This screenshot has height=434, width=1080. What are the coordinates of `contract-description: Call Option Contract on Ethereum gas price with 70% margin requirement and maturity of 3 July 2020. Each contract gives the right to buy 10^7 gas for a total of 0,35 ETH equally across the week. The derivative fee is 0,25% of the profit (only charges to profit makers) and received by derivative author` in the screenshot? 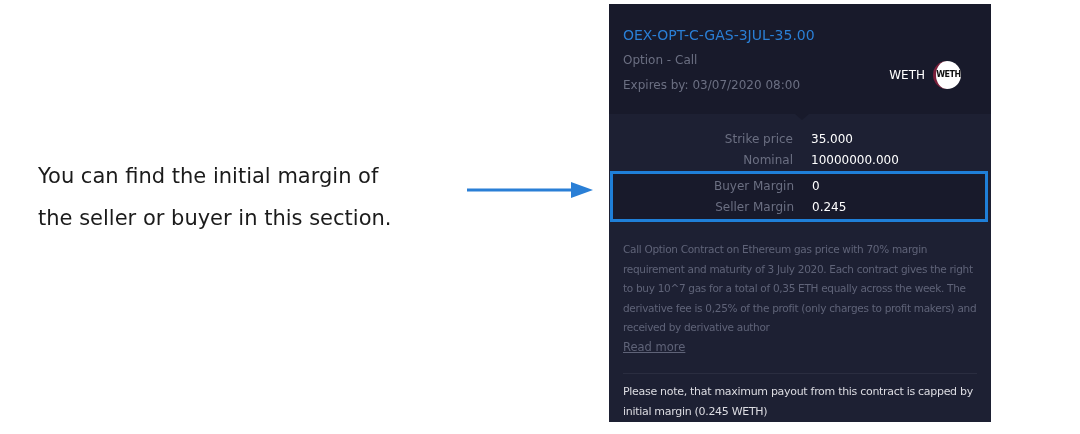 It's located at (800, 288).